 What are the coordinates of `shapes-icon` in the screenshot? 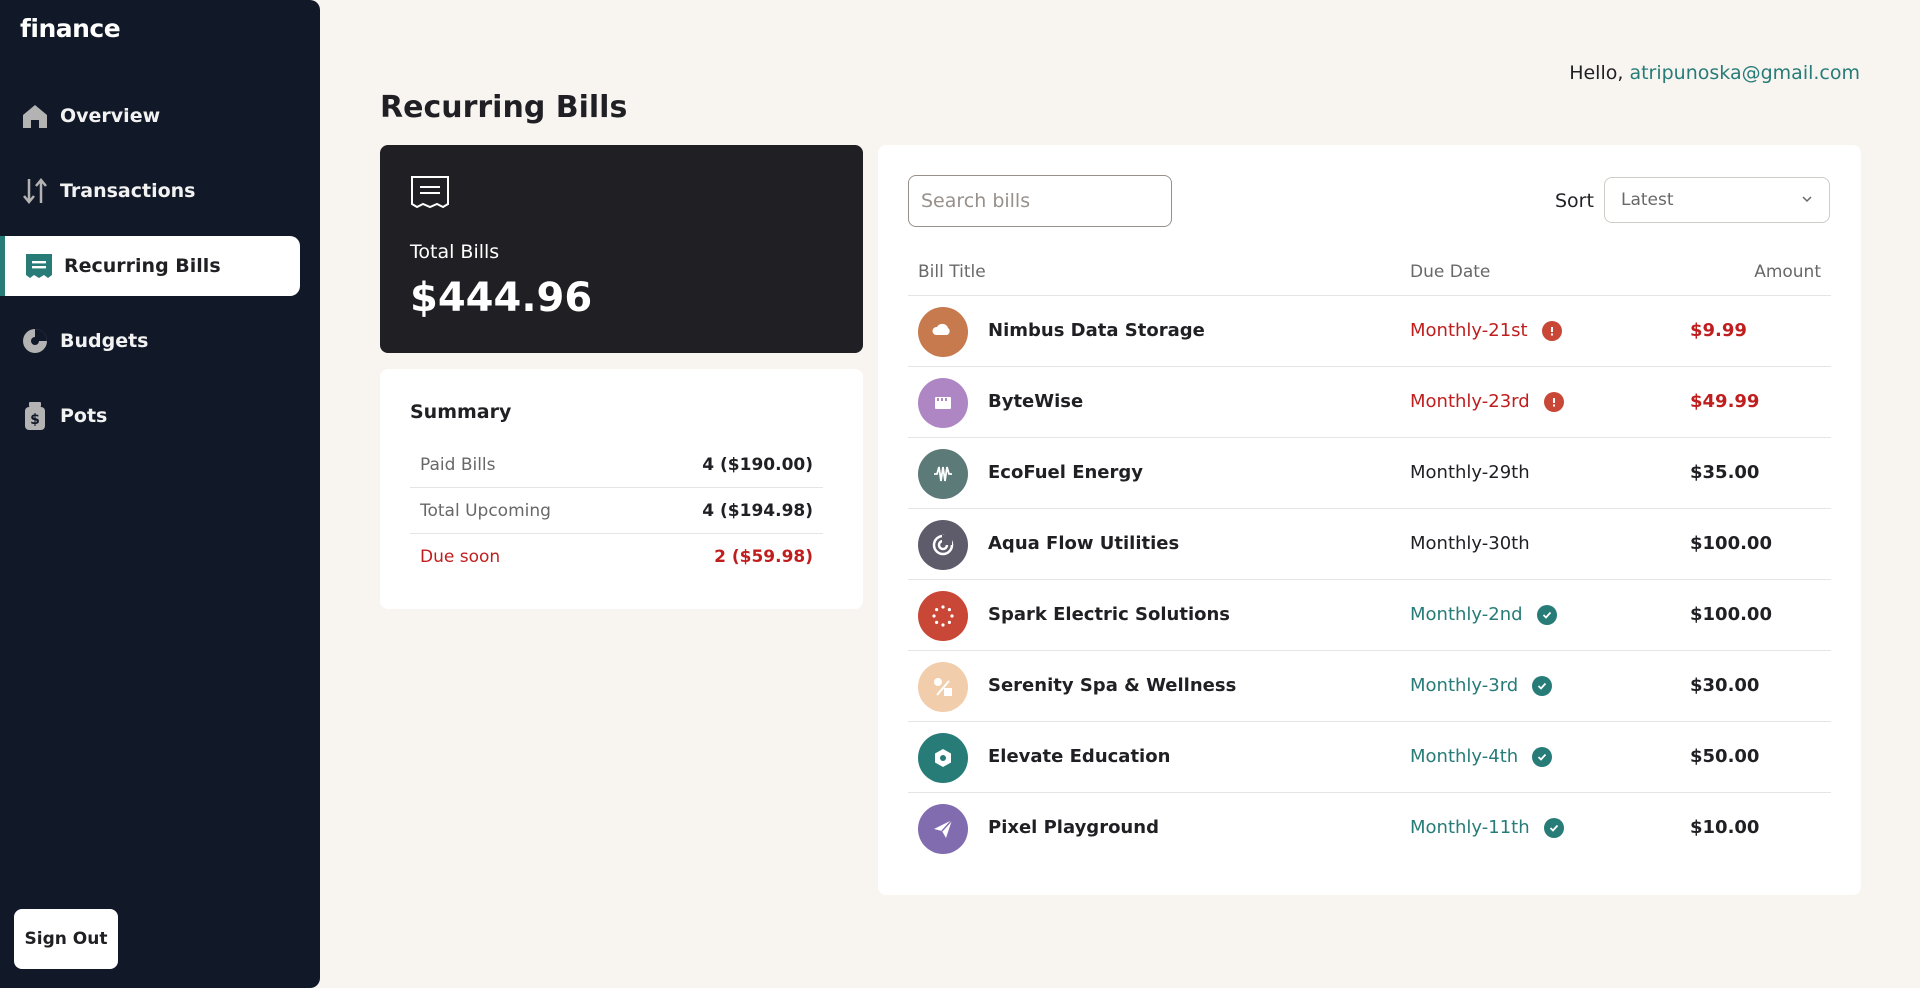 It's located at (943, 687).